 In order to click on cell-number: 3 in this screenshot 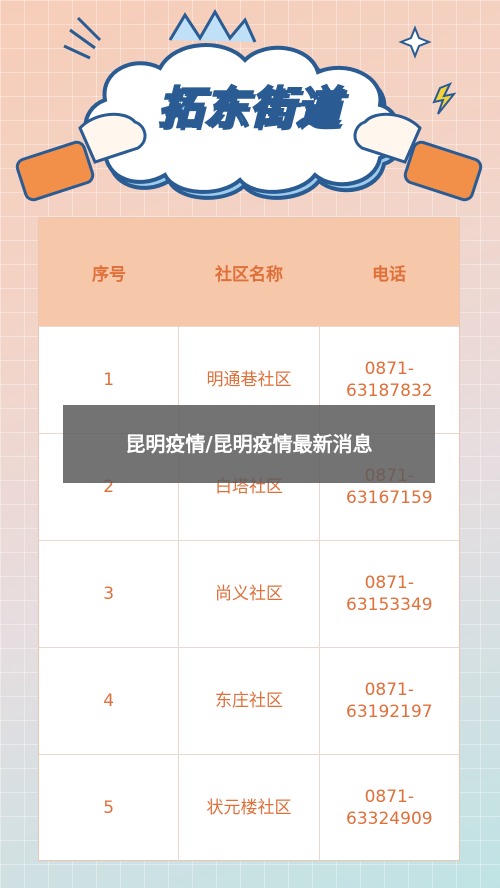, I will do `click(109, 594)`.